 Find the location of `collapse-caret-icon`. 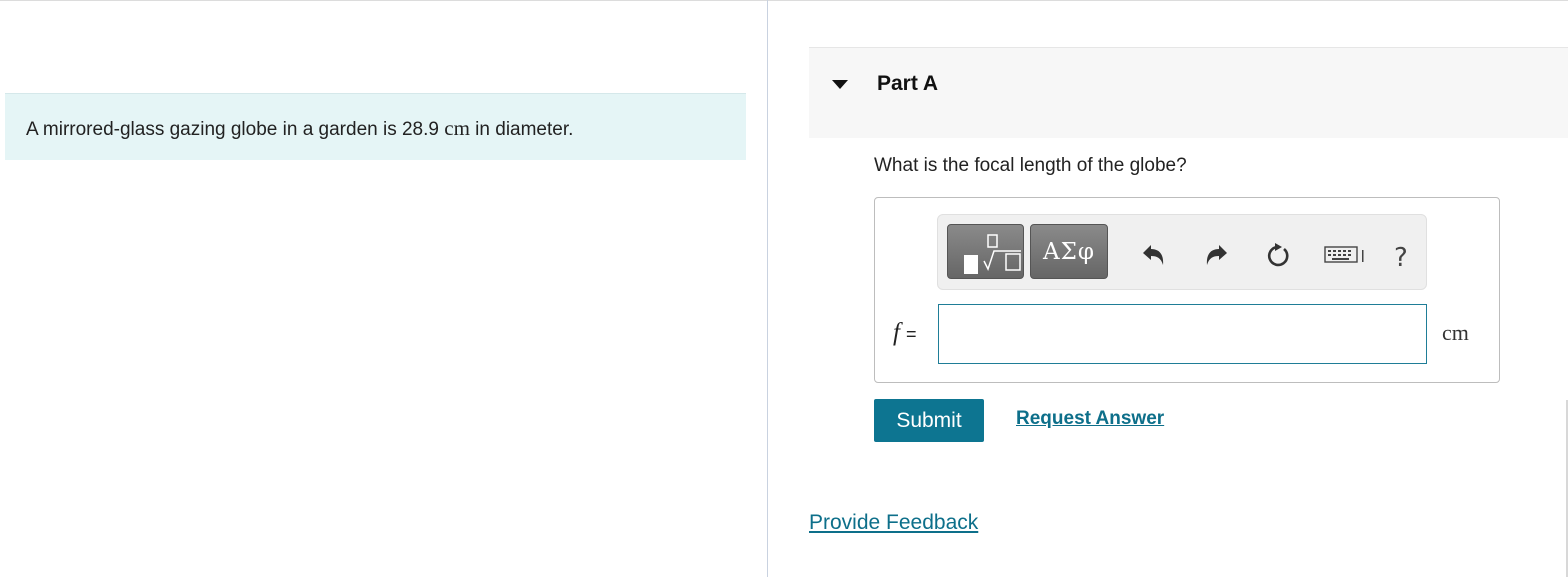

collapse-caret-icon is located at coordinates (840, 84).